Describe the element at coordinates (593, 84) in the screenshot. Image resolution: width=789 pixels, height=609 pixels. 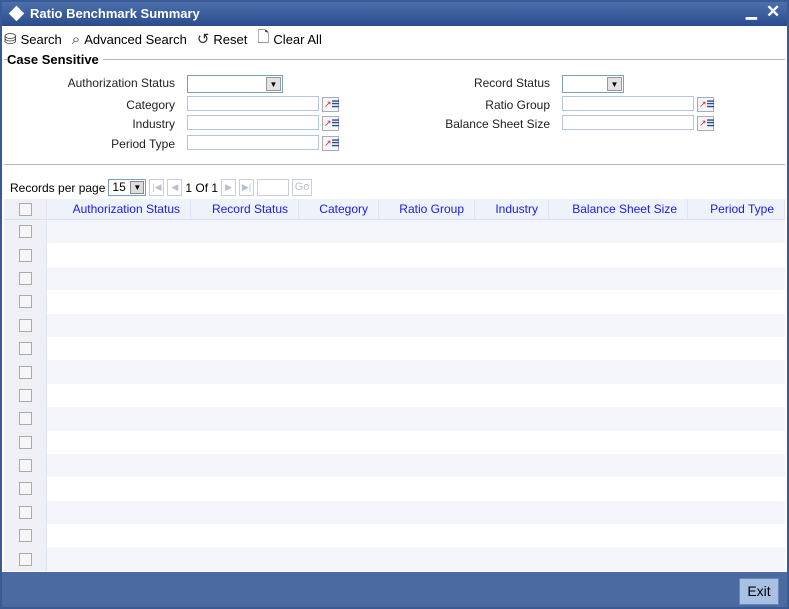
I see `record-status-select: ▼` at that location.